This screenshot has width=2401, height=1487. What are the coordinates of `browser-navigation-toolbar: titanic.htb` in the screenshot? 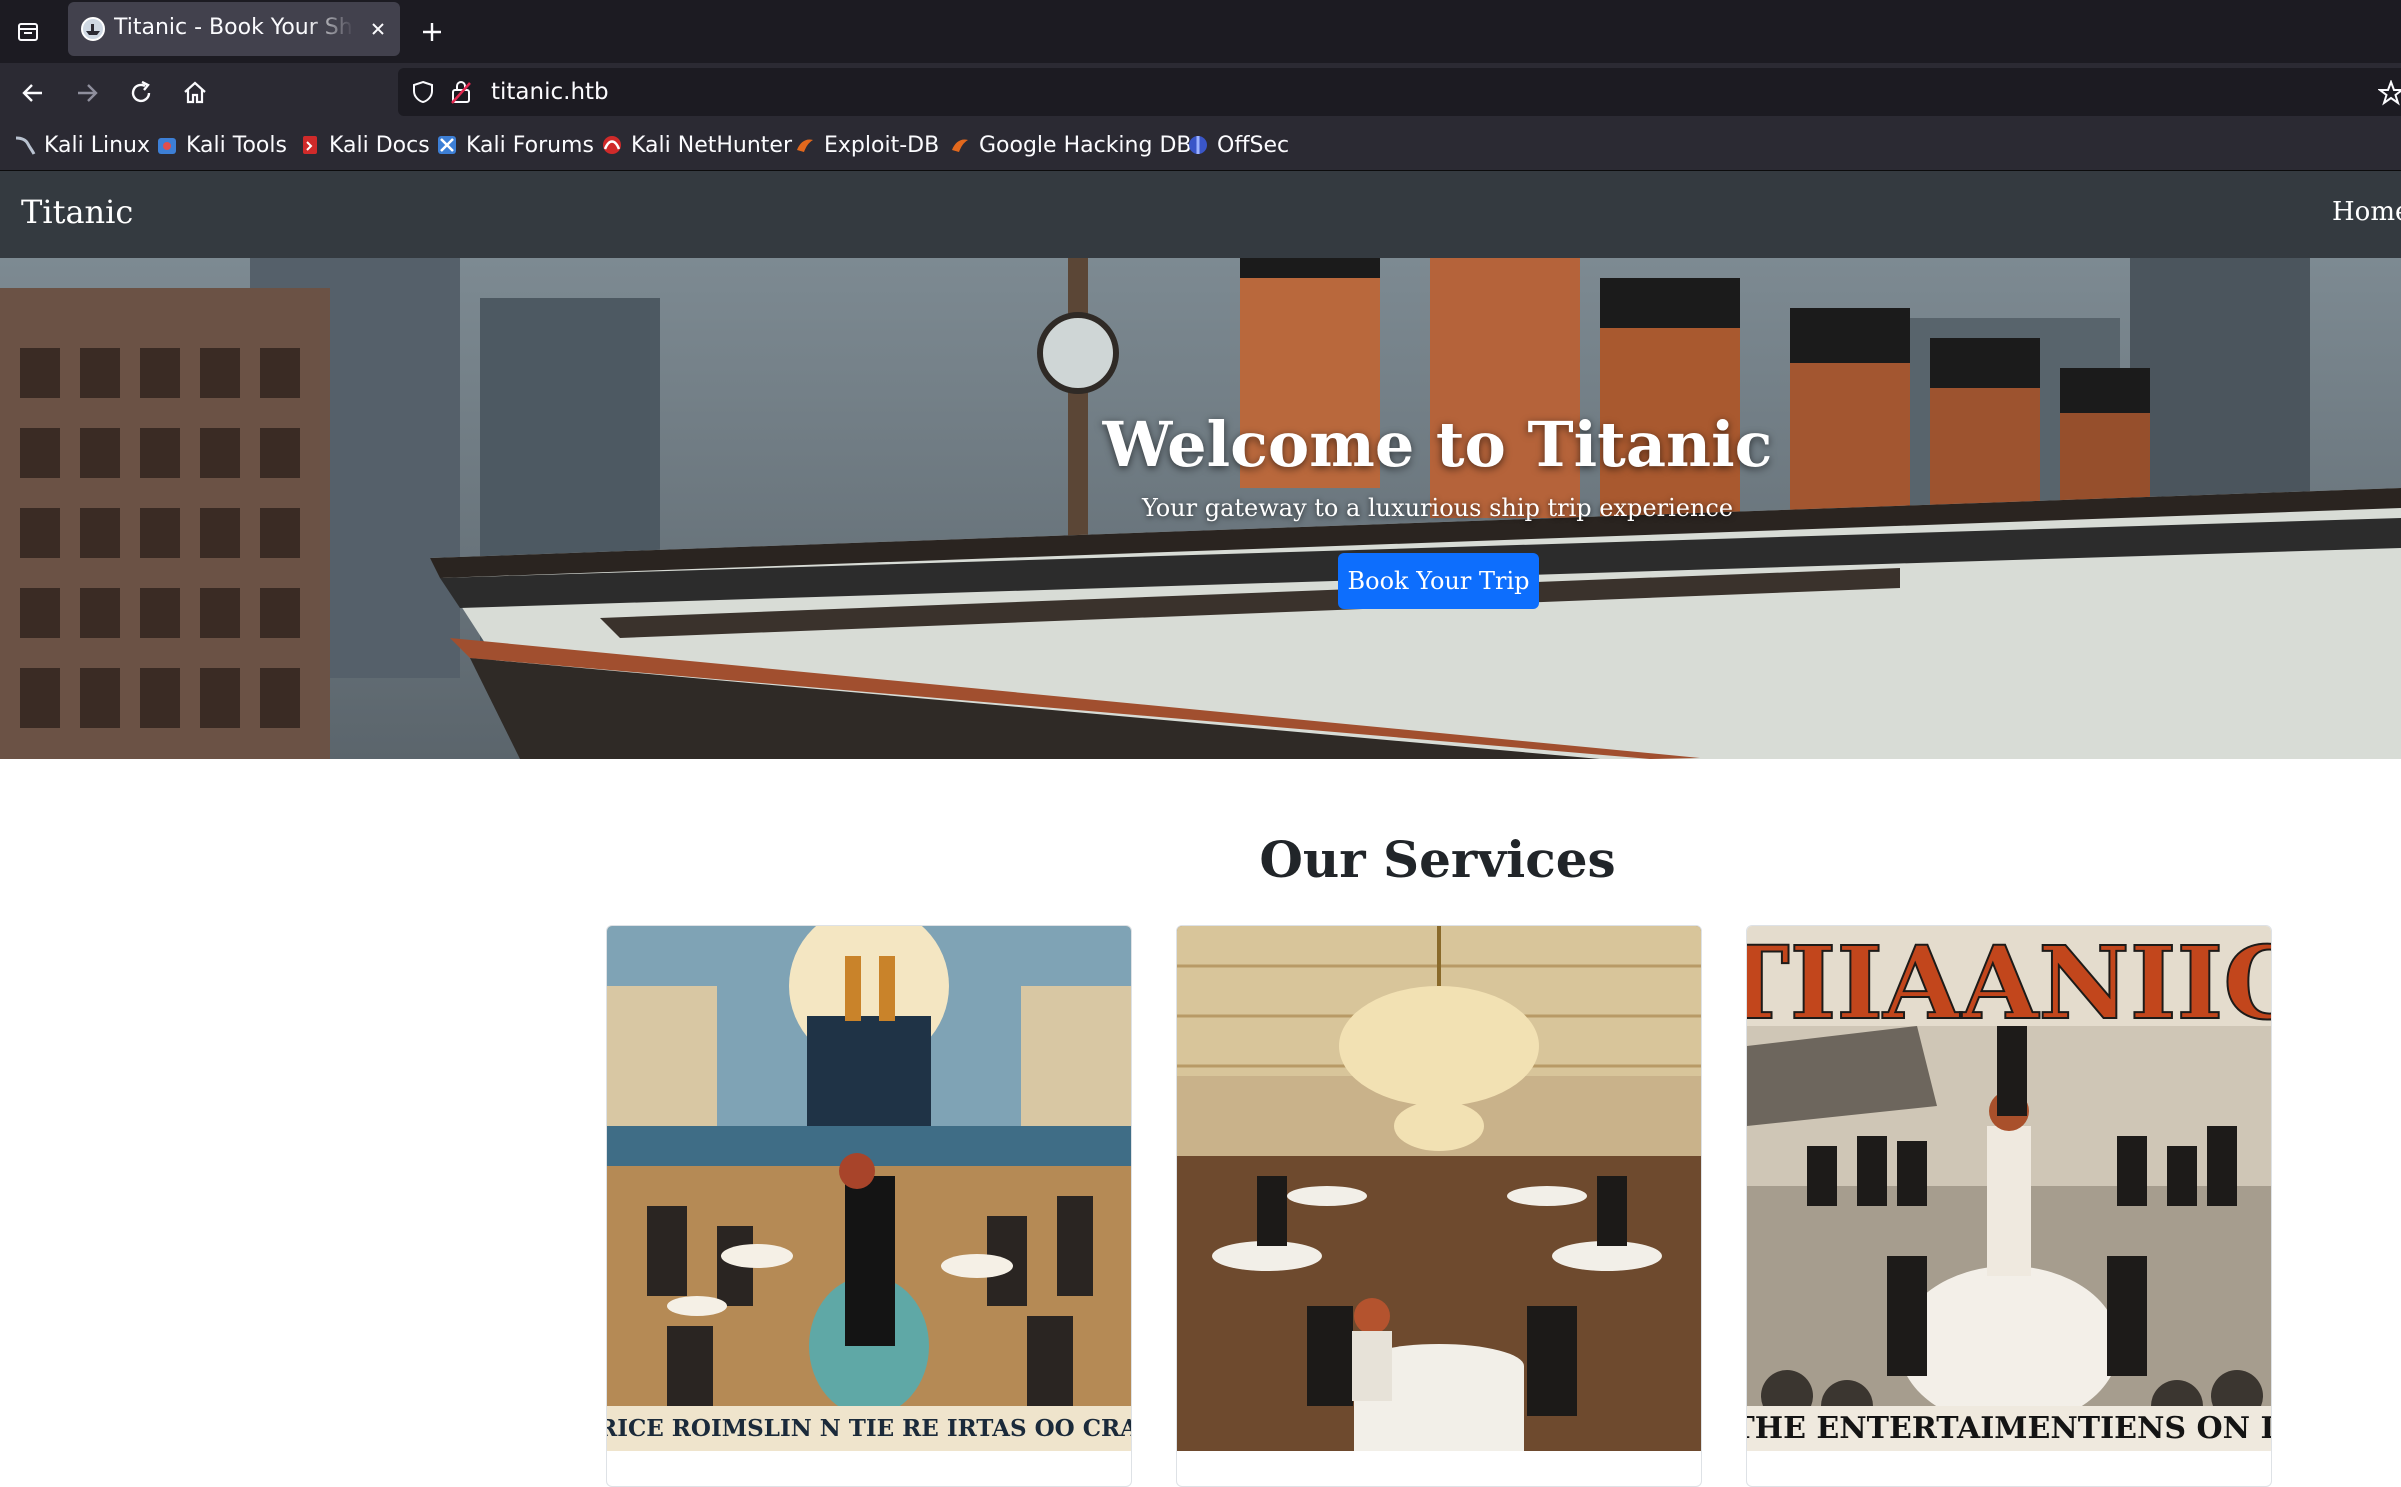 It's located at (1200, 92).